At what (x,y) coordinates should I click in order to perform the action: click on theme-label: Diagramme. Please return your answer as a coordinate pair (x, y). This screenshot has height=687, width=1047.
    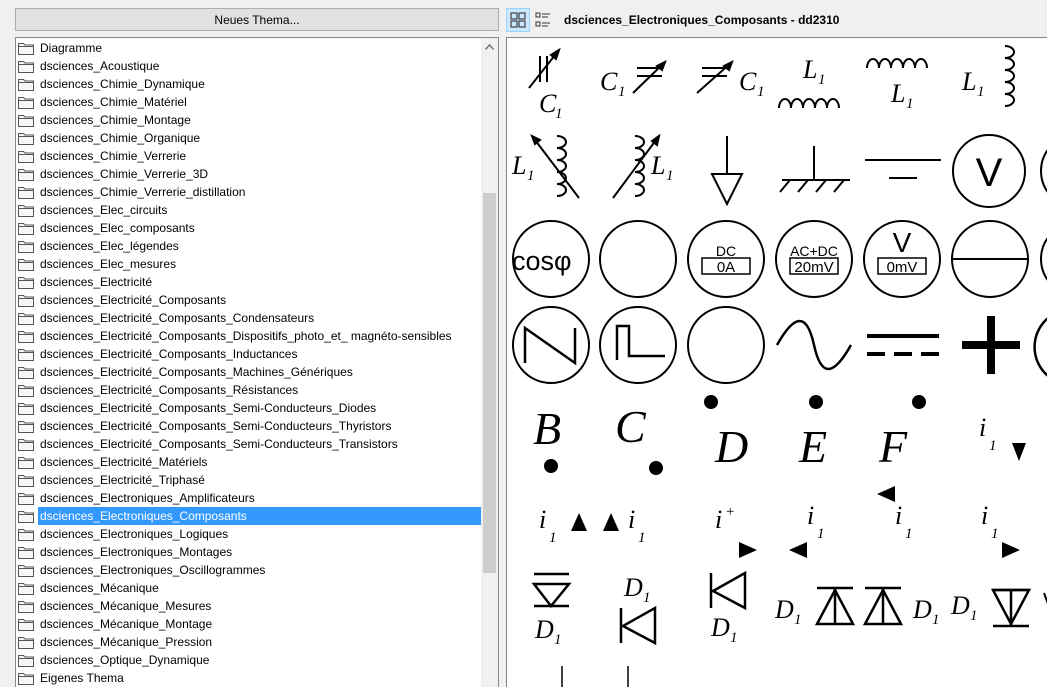
    Looking at the image, I should click on (71, 48).